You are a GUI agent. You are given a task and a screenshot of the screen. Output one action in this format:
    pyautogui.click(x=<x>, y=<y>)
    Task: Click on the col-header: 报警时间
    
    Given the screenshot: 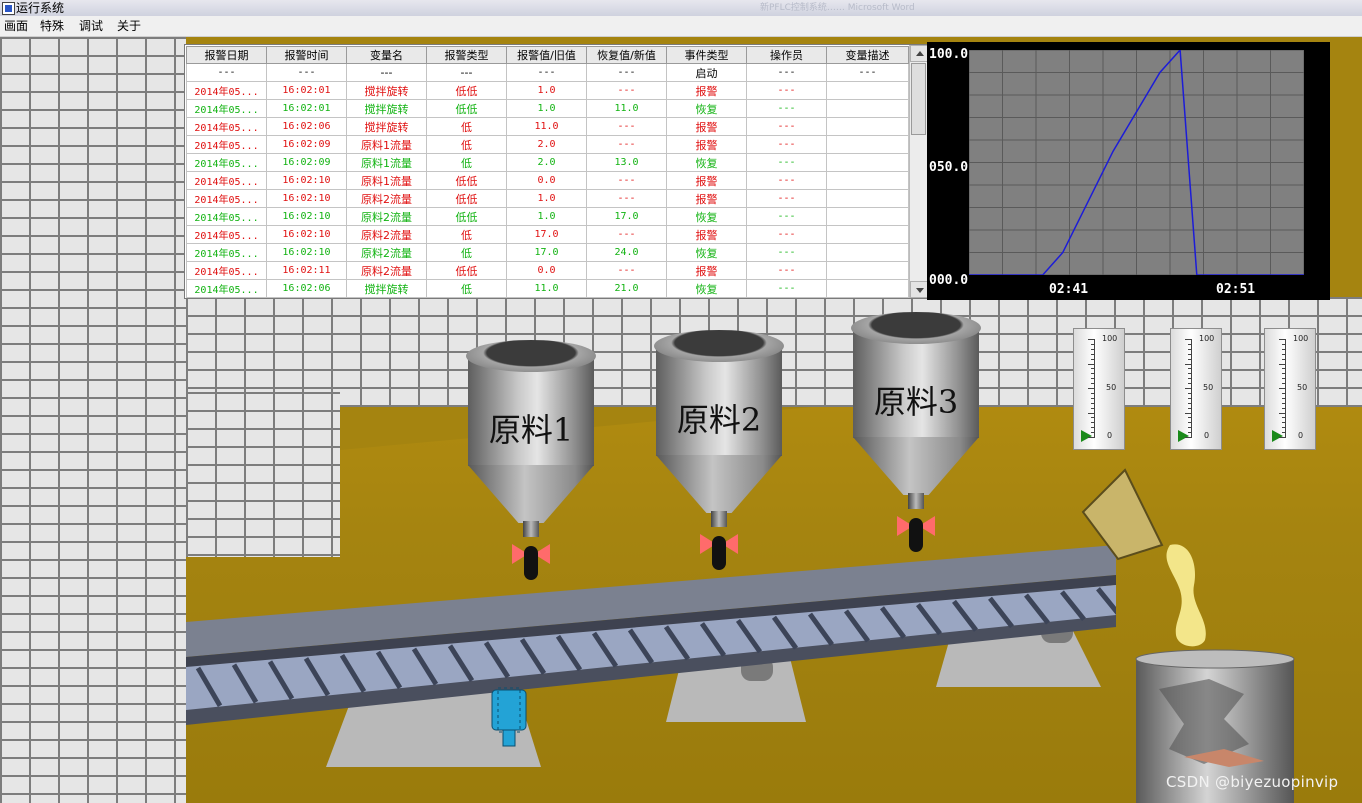 What is the action you would take?
    pyautogui.click(x=306, y=55)
    